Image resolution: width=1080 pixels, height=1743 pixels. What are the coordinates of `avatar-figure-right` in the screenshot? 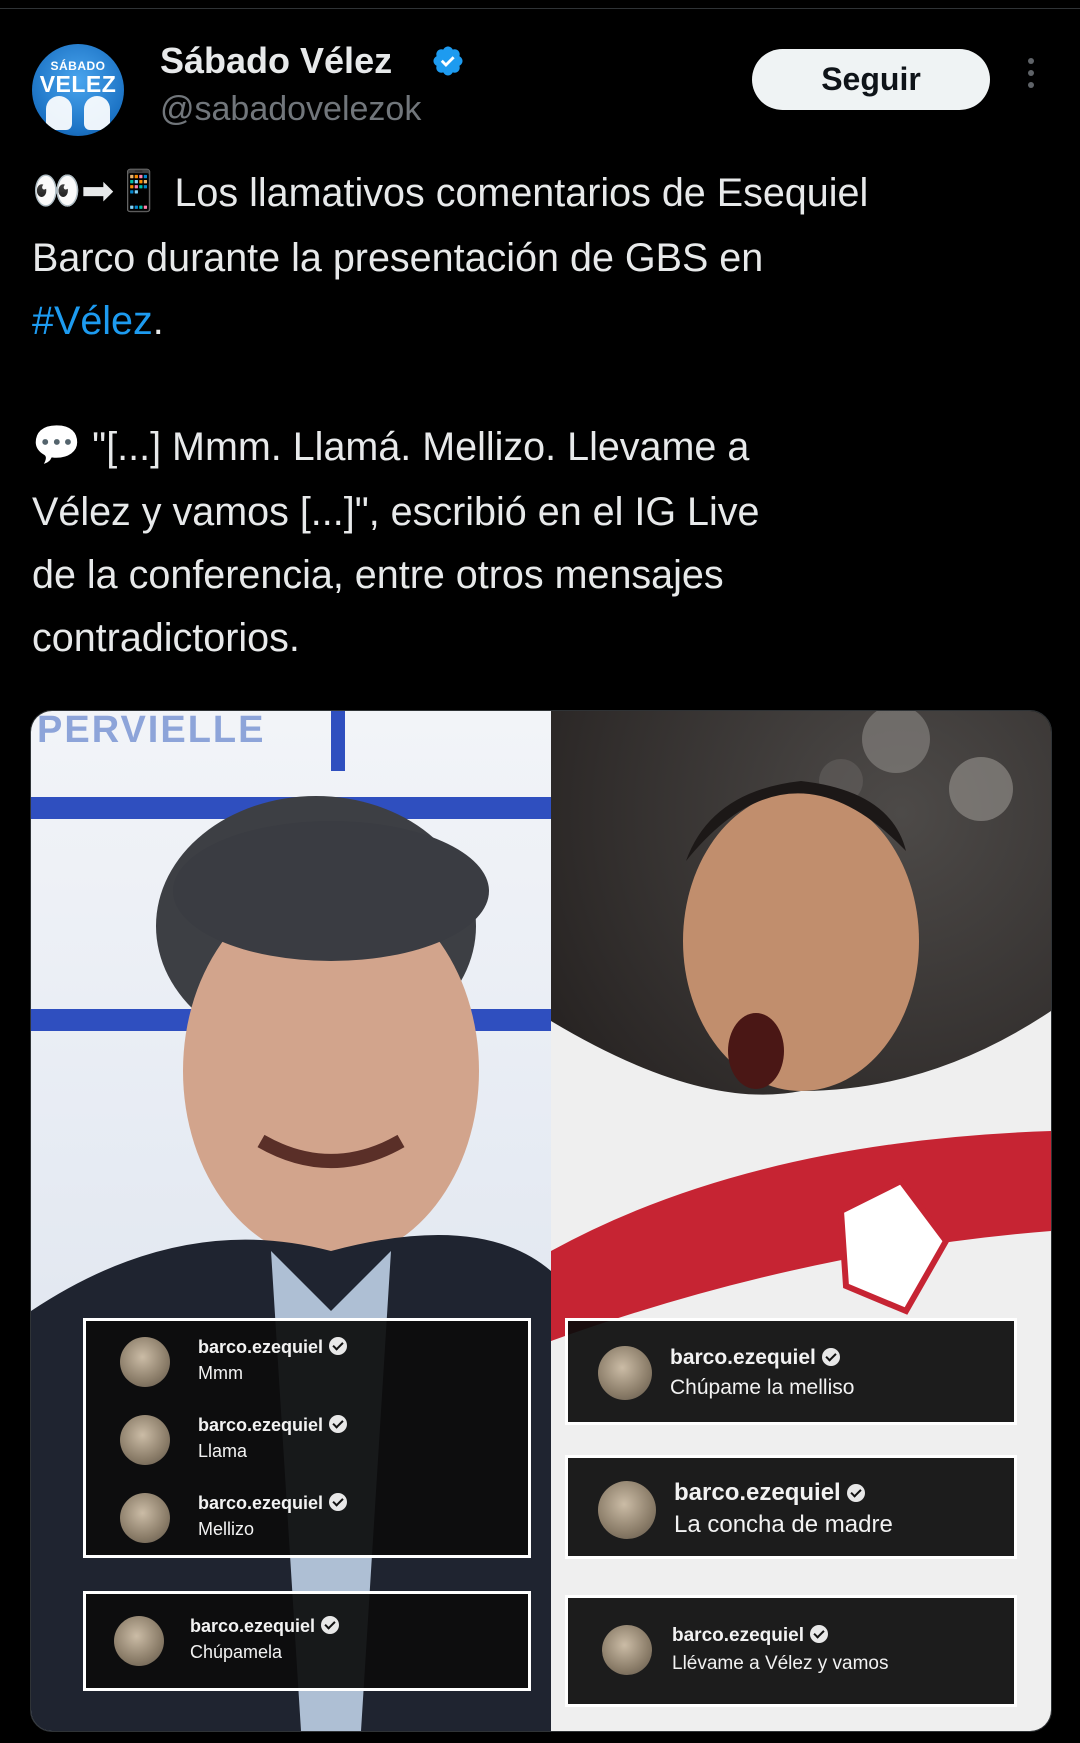 It's located at (97, 113).